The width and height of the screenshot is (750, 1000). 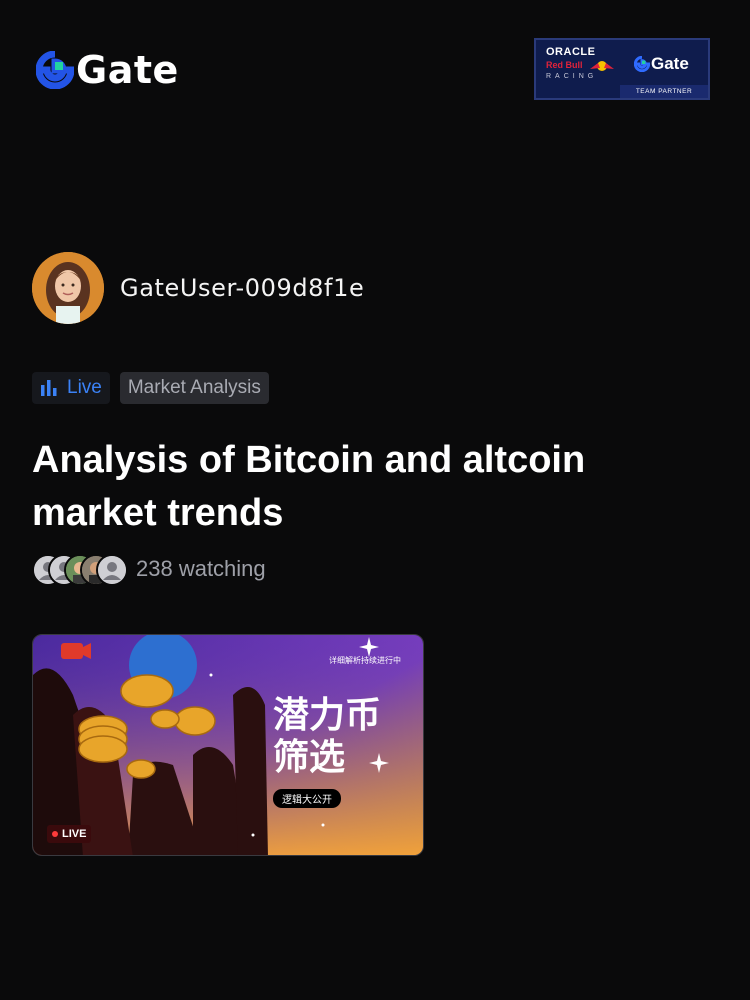 I want to click on live-badge-label: LIVE, so click(x=74, y=834).